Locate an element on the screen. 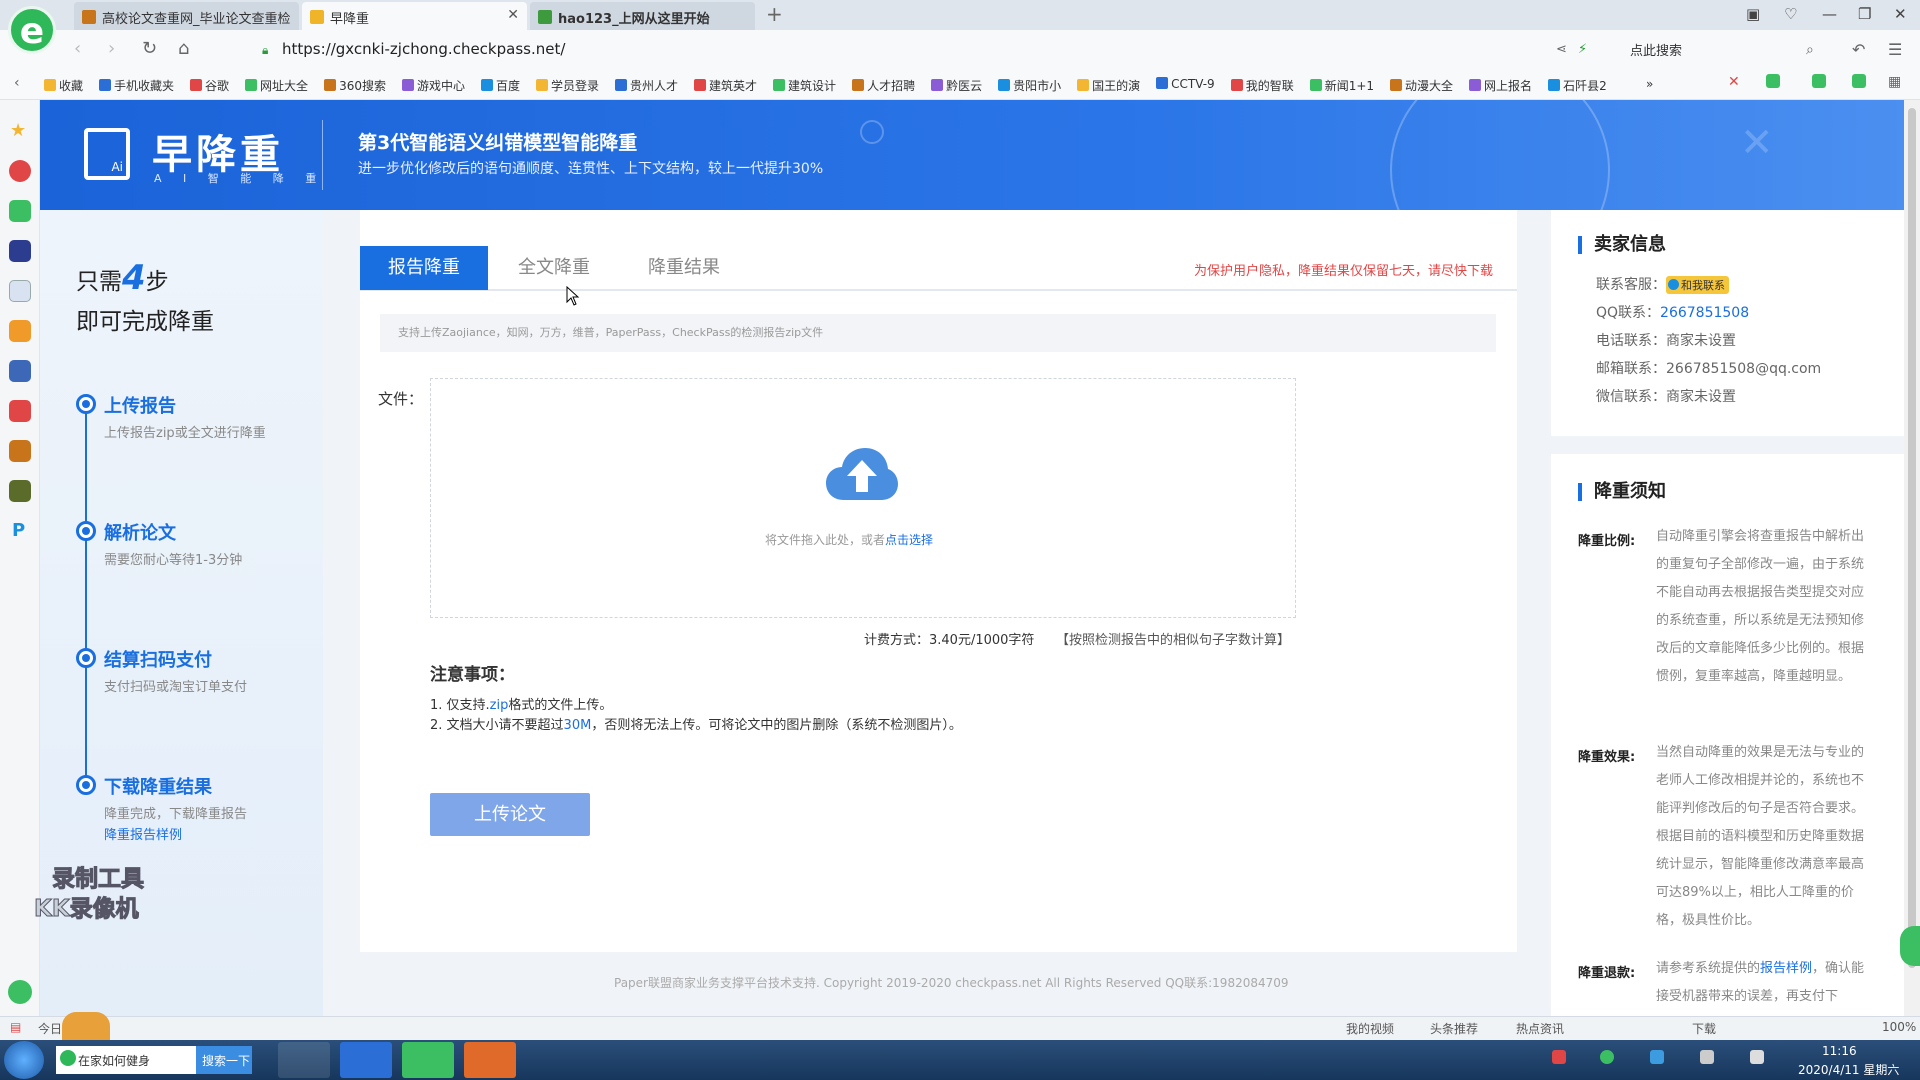 The width and height of the screenshot is (1920, 1080). close-tab-icon: ✕ is located at coordinates (513, 15).